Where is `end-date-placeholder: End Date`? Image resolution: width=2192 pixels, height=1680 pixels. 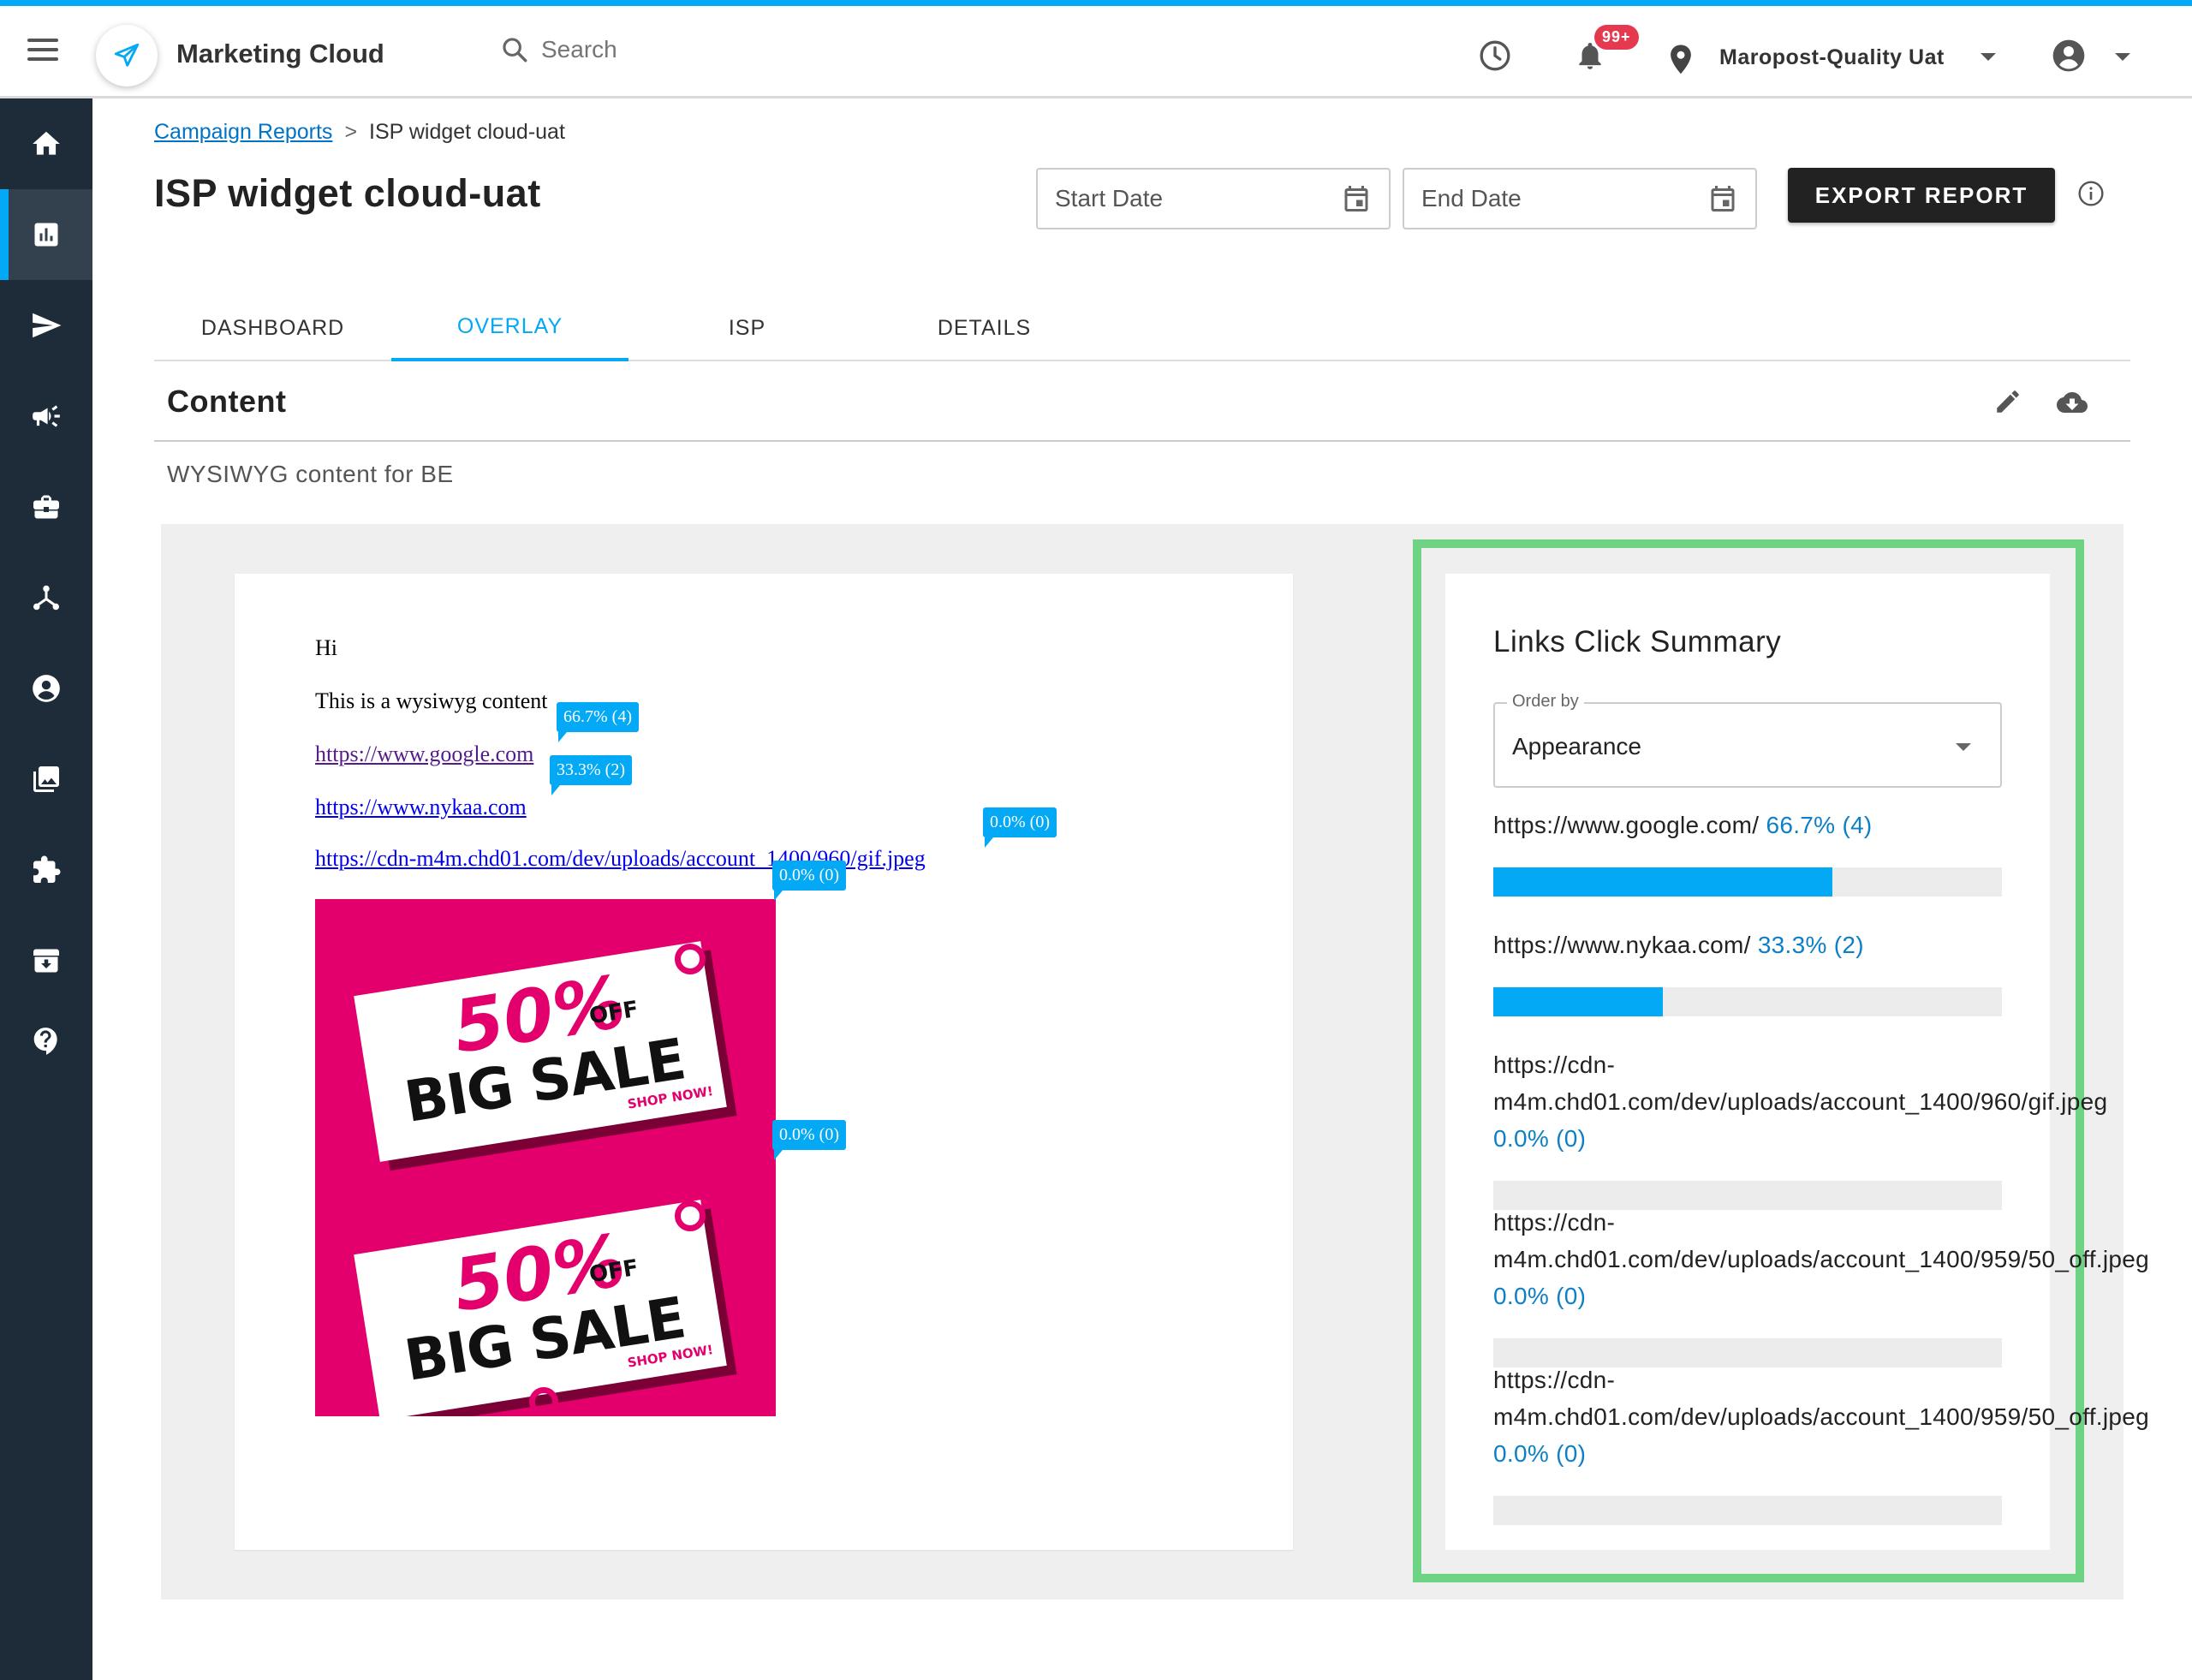
end-date-placeholder: End Date is located at coordinates (1471, 198).